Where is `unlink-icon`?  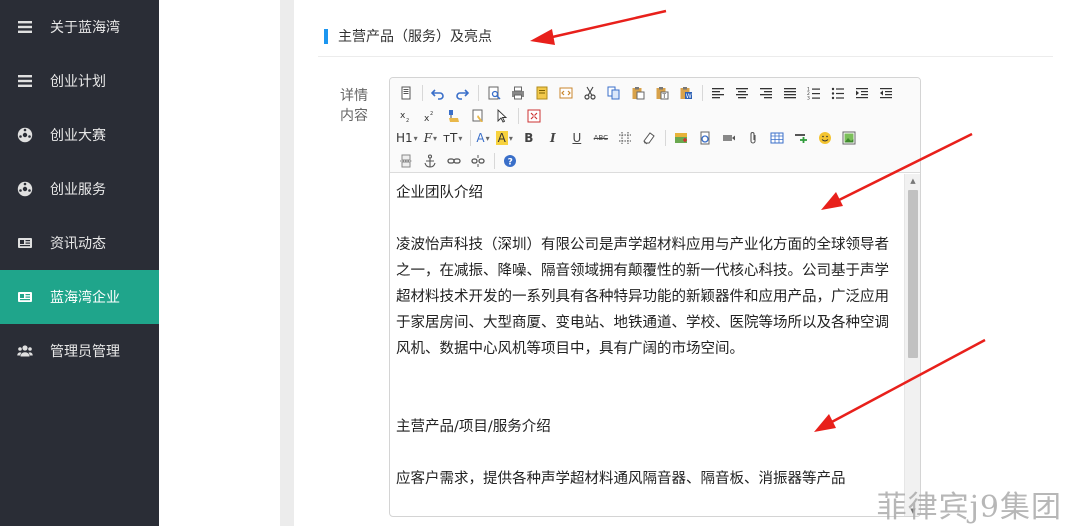
unlink-icon is located at coordinates (478, 161).